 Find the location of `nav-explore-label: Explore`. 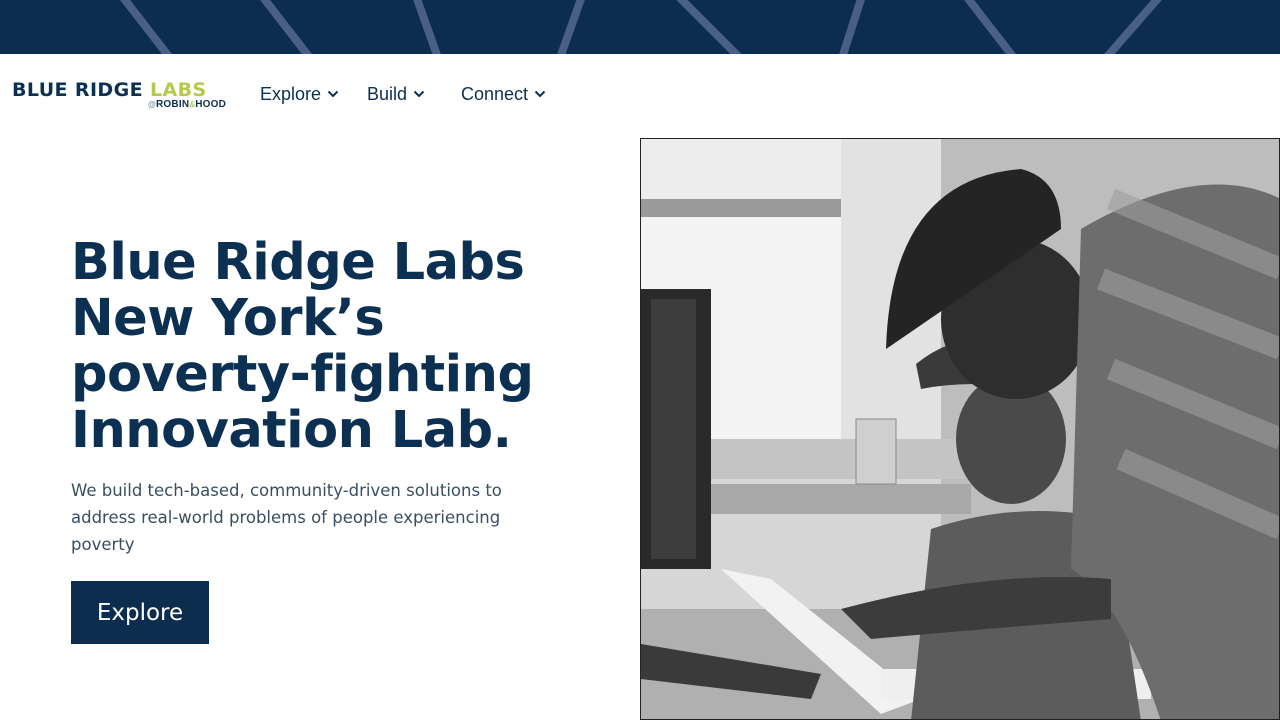

nav-explore-label: Explore is located at coordinates (291, 93).